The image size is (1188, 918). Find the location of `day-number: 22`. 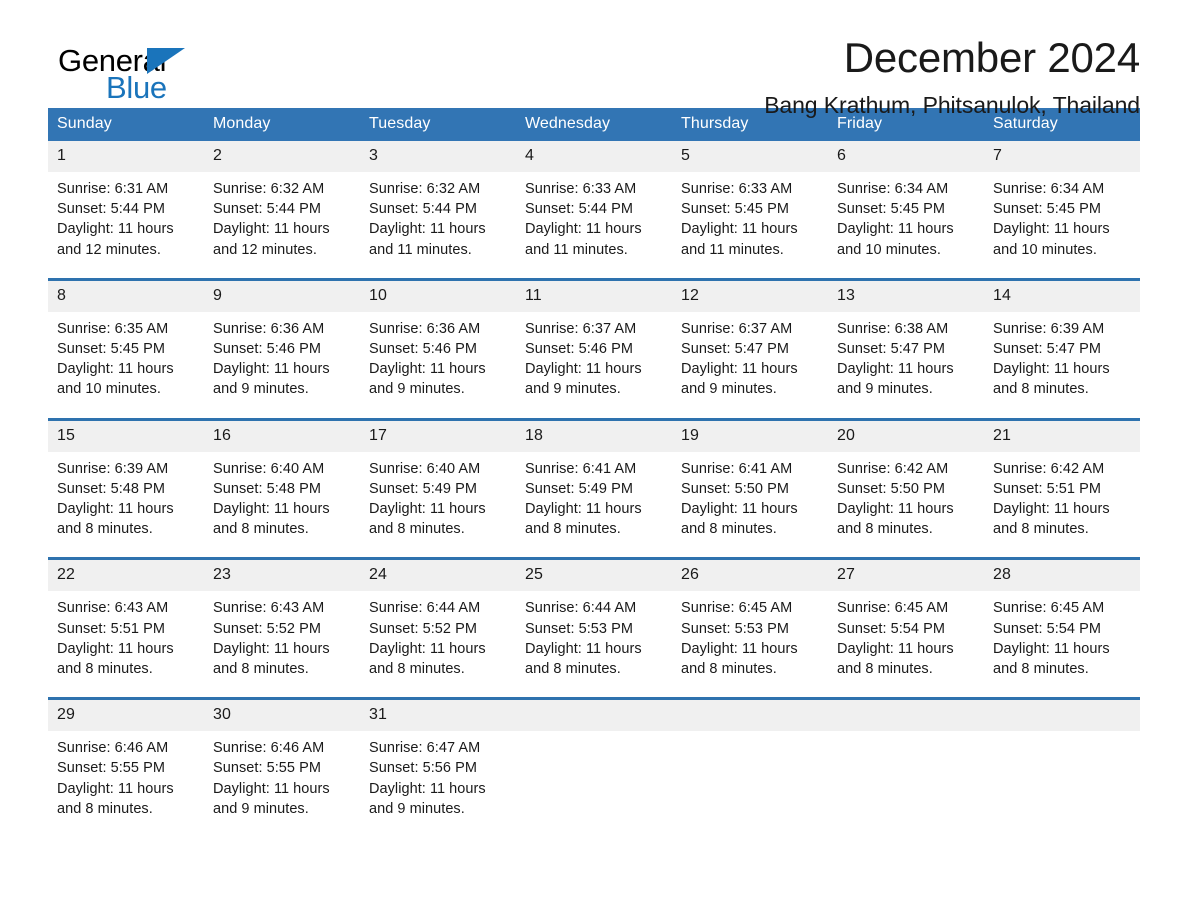

day-number: 22 is located at coordinates (126, 576).